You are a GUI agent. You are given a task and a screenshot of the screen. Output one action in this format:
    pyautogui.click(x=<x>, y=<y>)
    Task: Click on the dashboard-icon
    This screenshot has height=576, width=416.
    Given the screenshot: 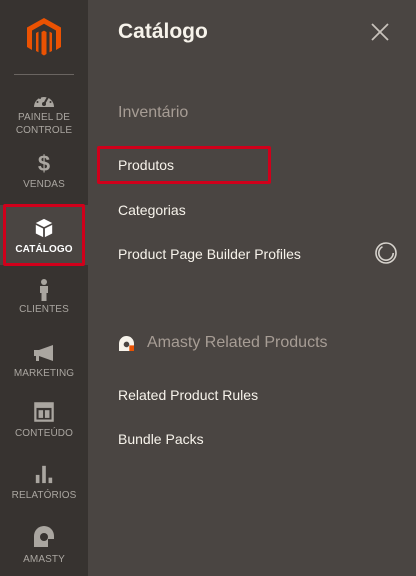 What is the action you would take?
    pyautogui.click(x=44, y=101)
    